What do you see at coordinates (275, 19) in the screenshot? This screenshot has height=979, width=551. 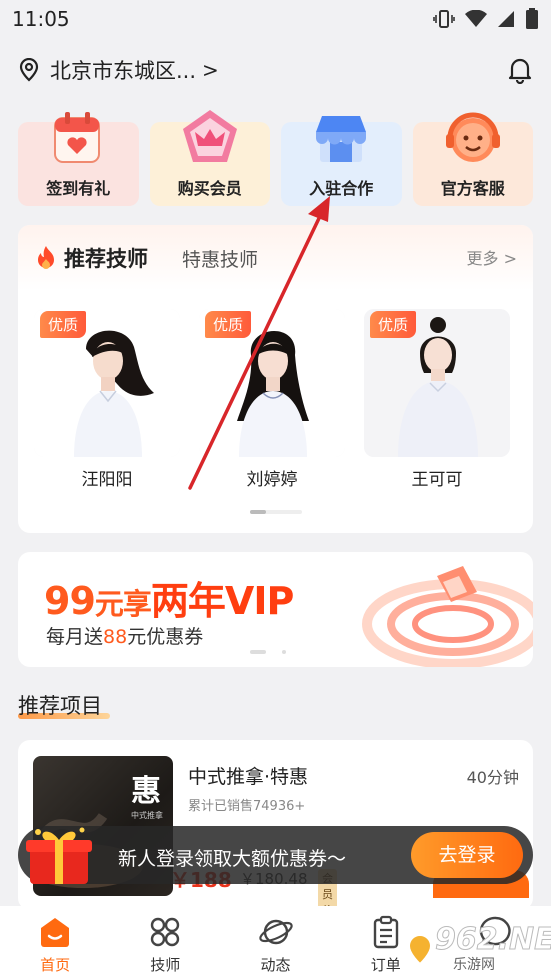 I see `status-bar: 11:05` at bounding box center [275, 19].